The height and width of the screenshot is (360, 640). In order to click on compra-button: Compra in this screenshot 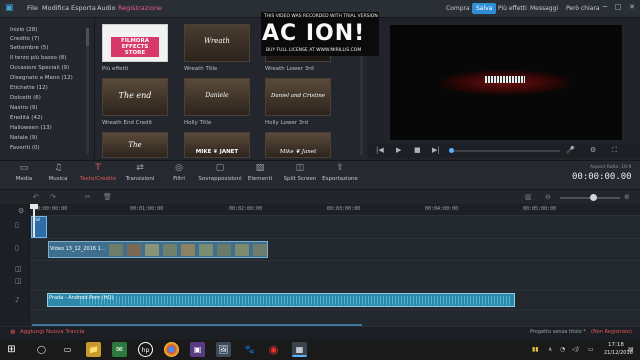, I will do `click(458, 8)`.